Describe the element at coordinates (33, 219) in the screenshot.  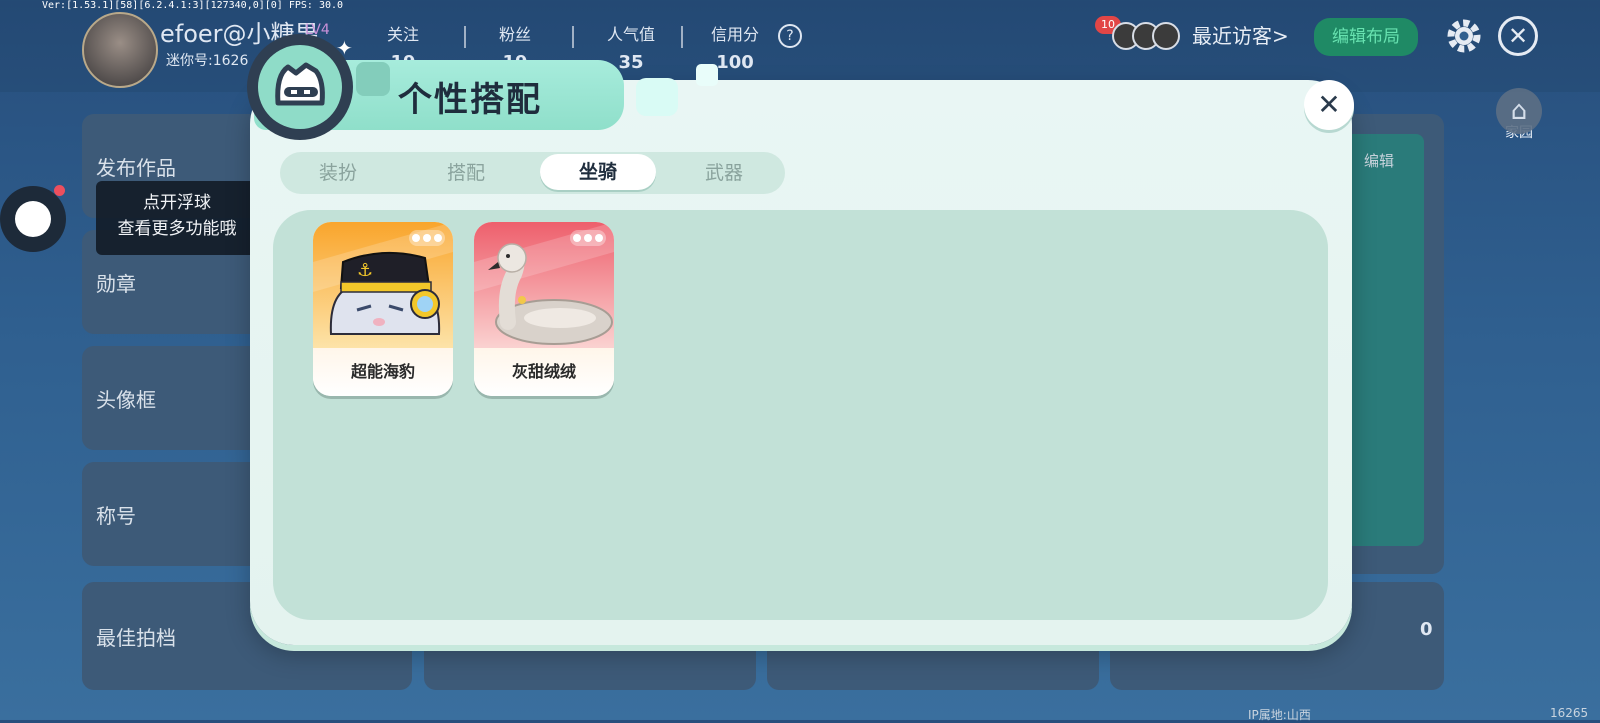
I see `float-ball-core` at that location.